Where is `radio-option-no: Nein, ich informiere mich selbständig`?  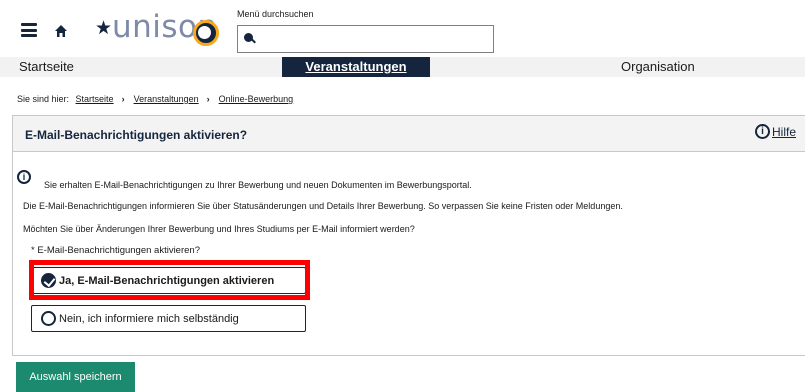
radio-option-no: Nein, ich informiere mich selbständig is located at coordinates (168, 318).